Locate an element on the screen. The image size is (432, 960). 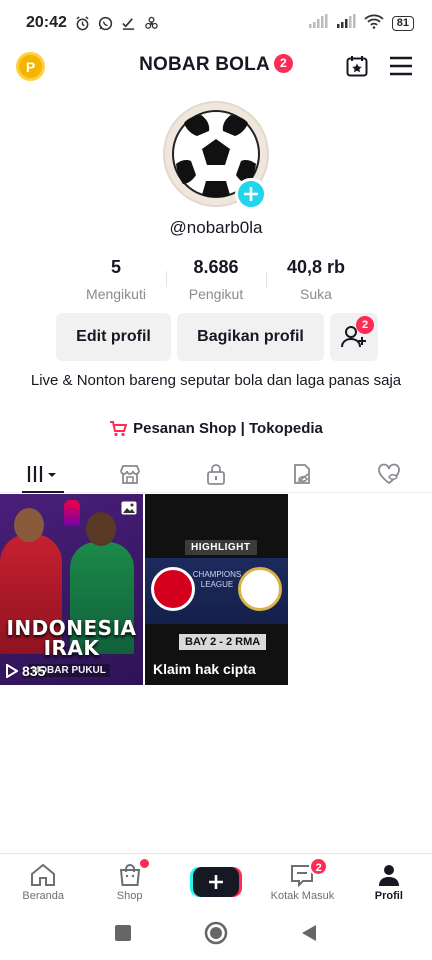
title-notification-badge: 2 is located at coordinates (283, 63).